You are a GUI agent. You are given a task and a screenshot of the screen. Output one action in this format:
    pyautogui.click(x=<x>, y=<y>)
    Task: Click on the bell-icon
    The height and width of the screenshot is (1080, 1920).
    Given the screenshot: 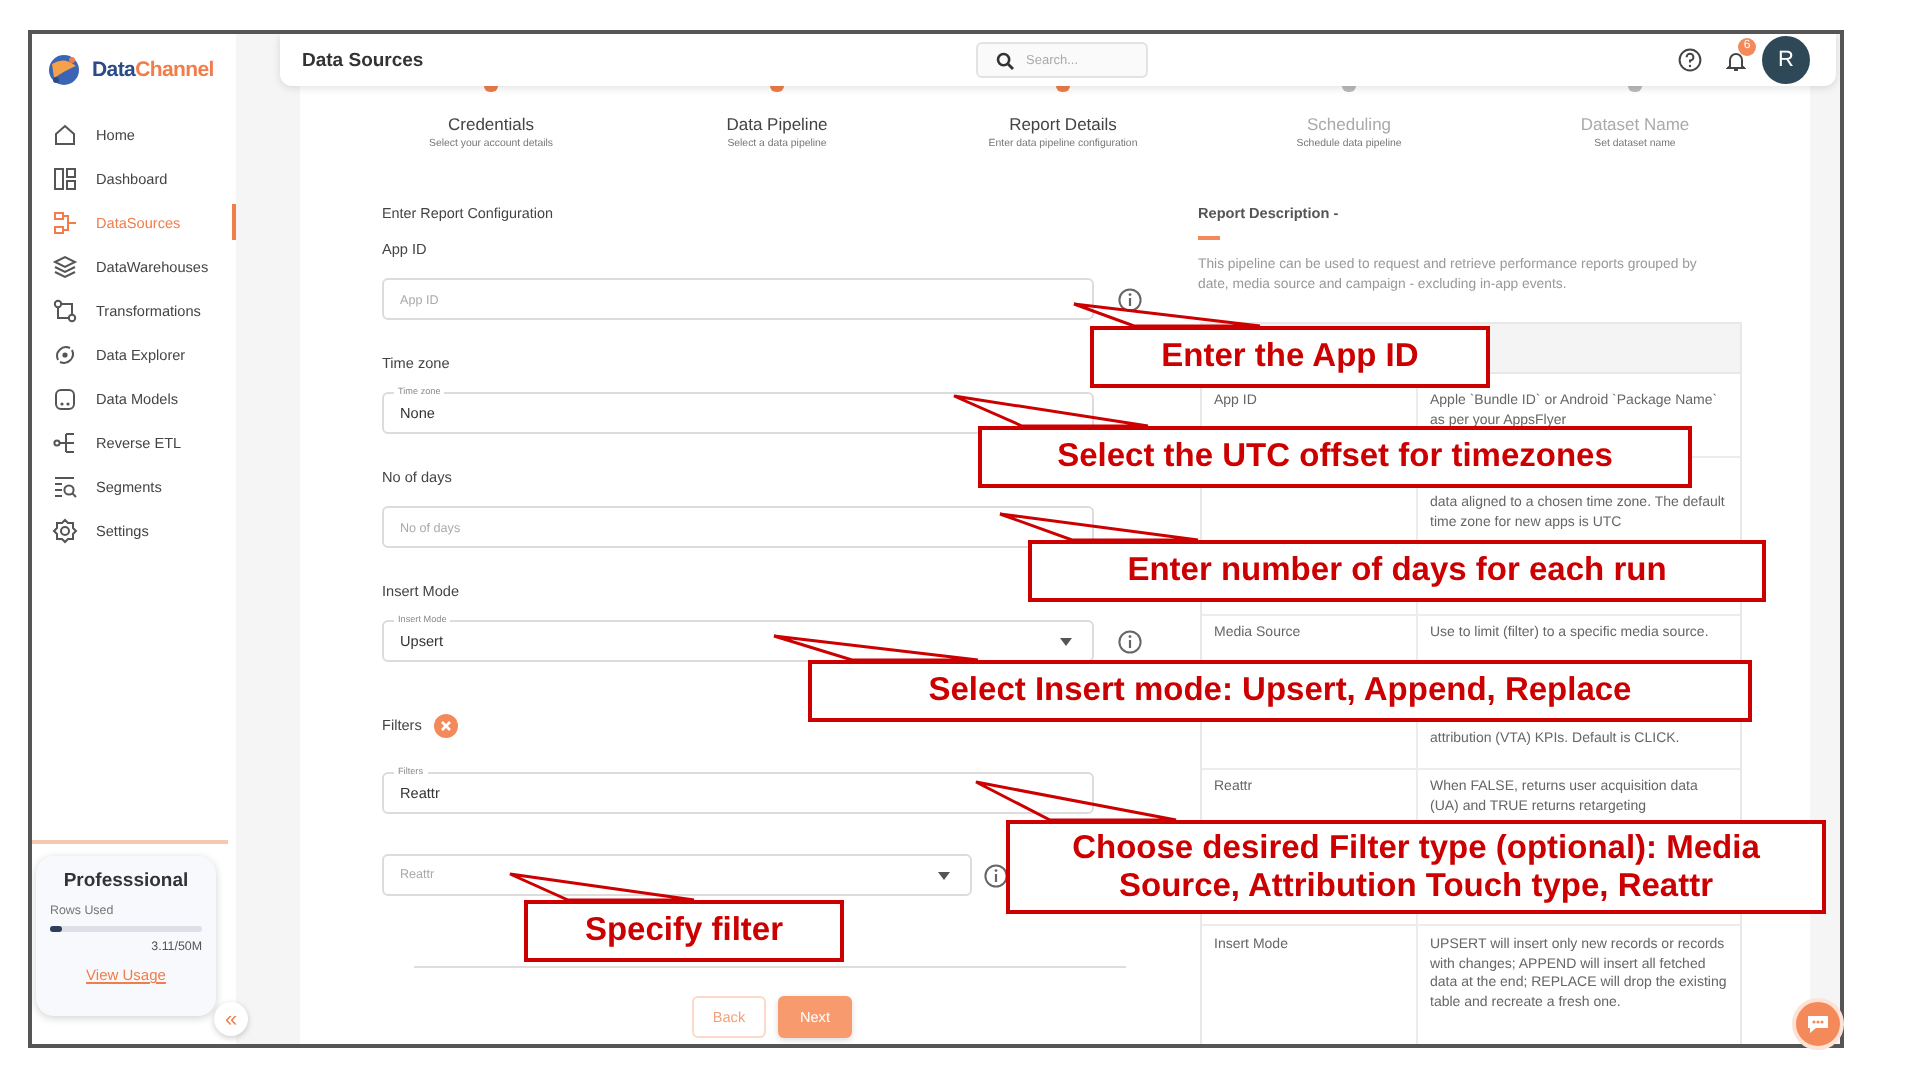 What is the action you would take?
    pyautogui.click(x=1736, y=60)
    